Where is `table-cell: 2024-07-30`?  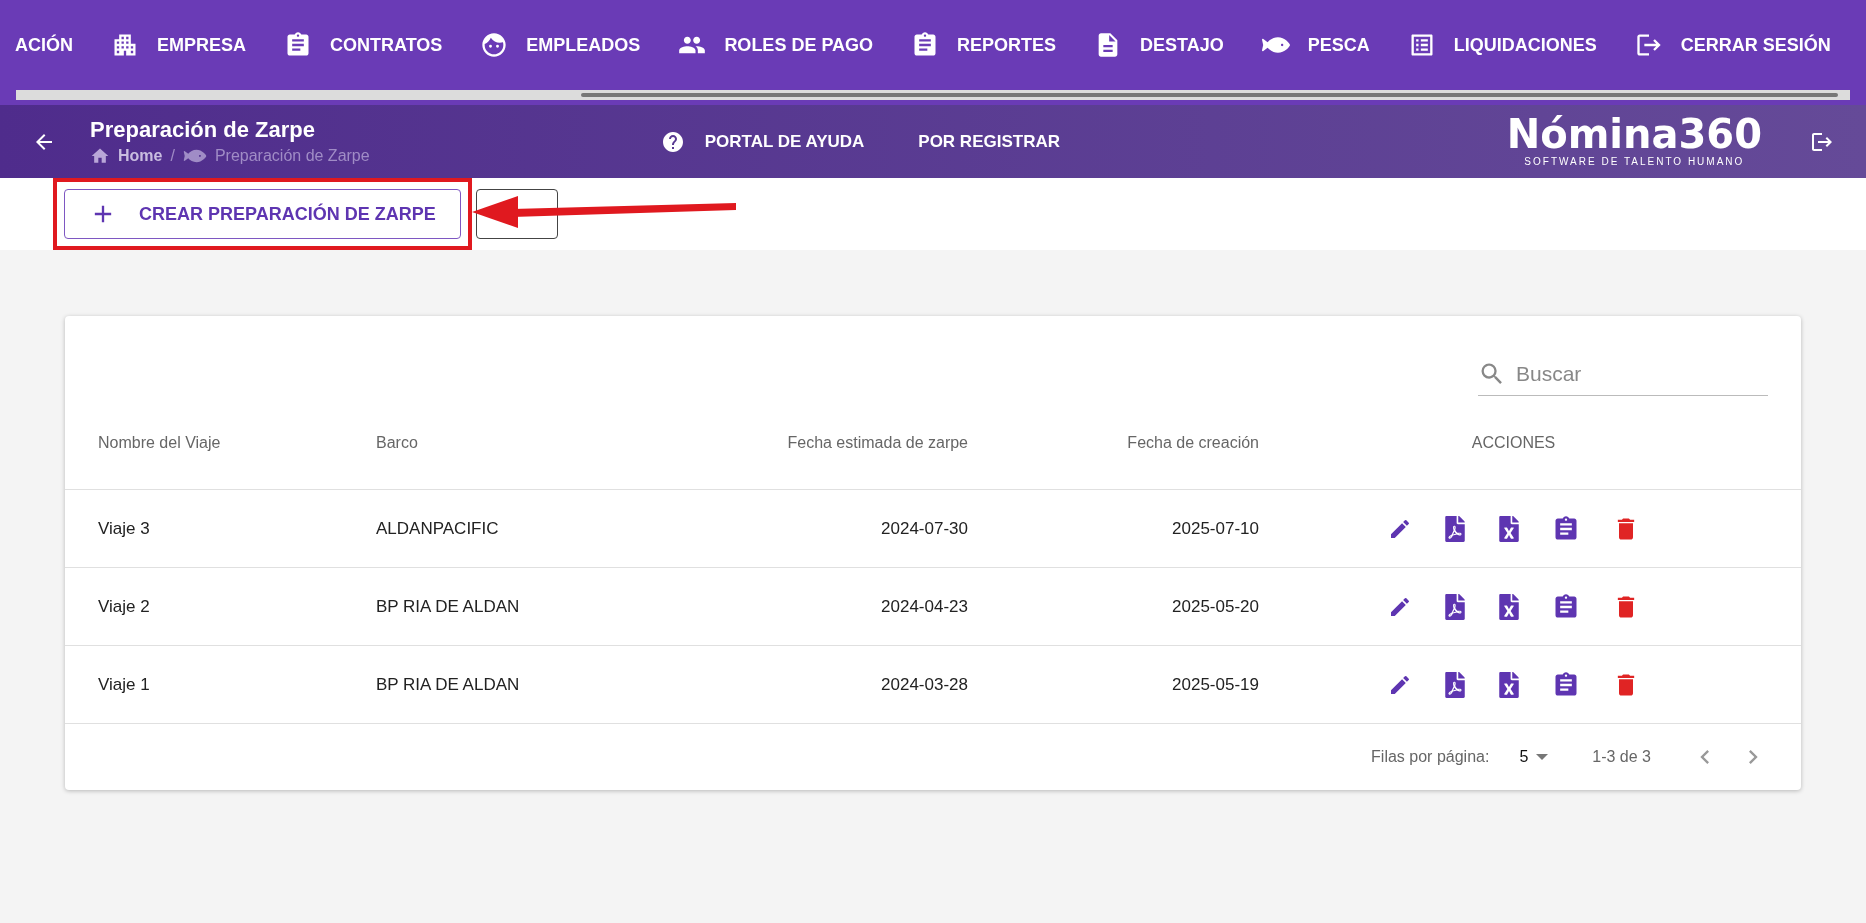
table-cell: 2024-07-30 is located at coordinates (924, 528).